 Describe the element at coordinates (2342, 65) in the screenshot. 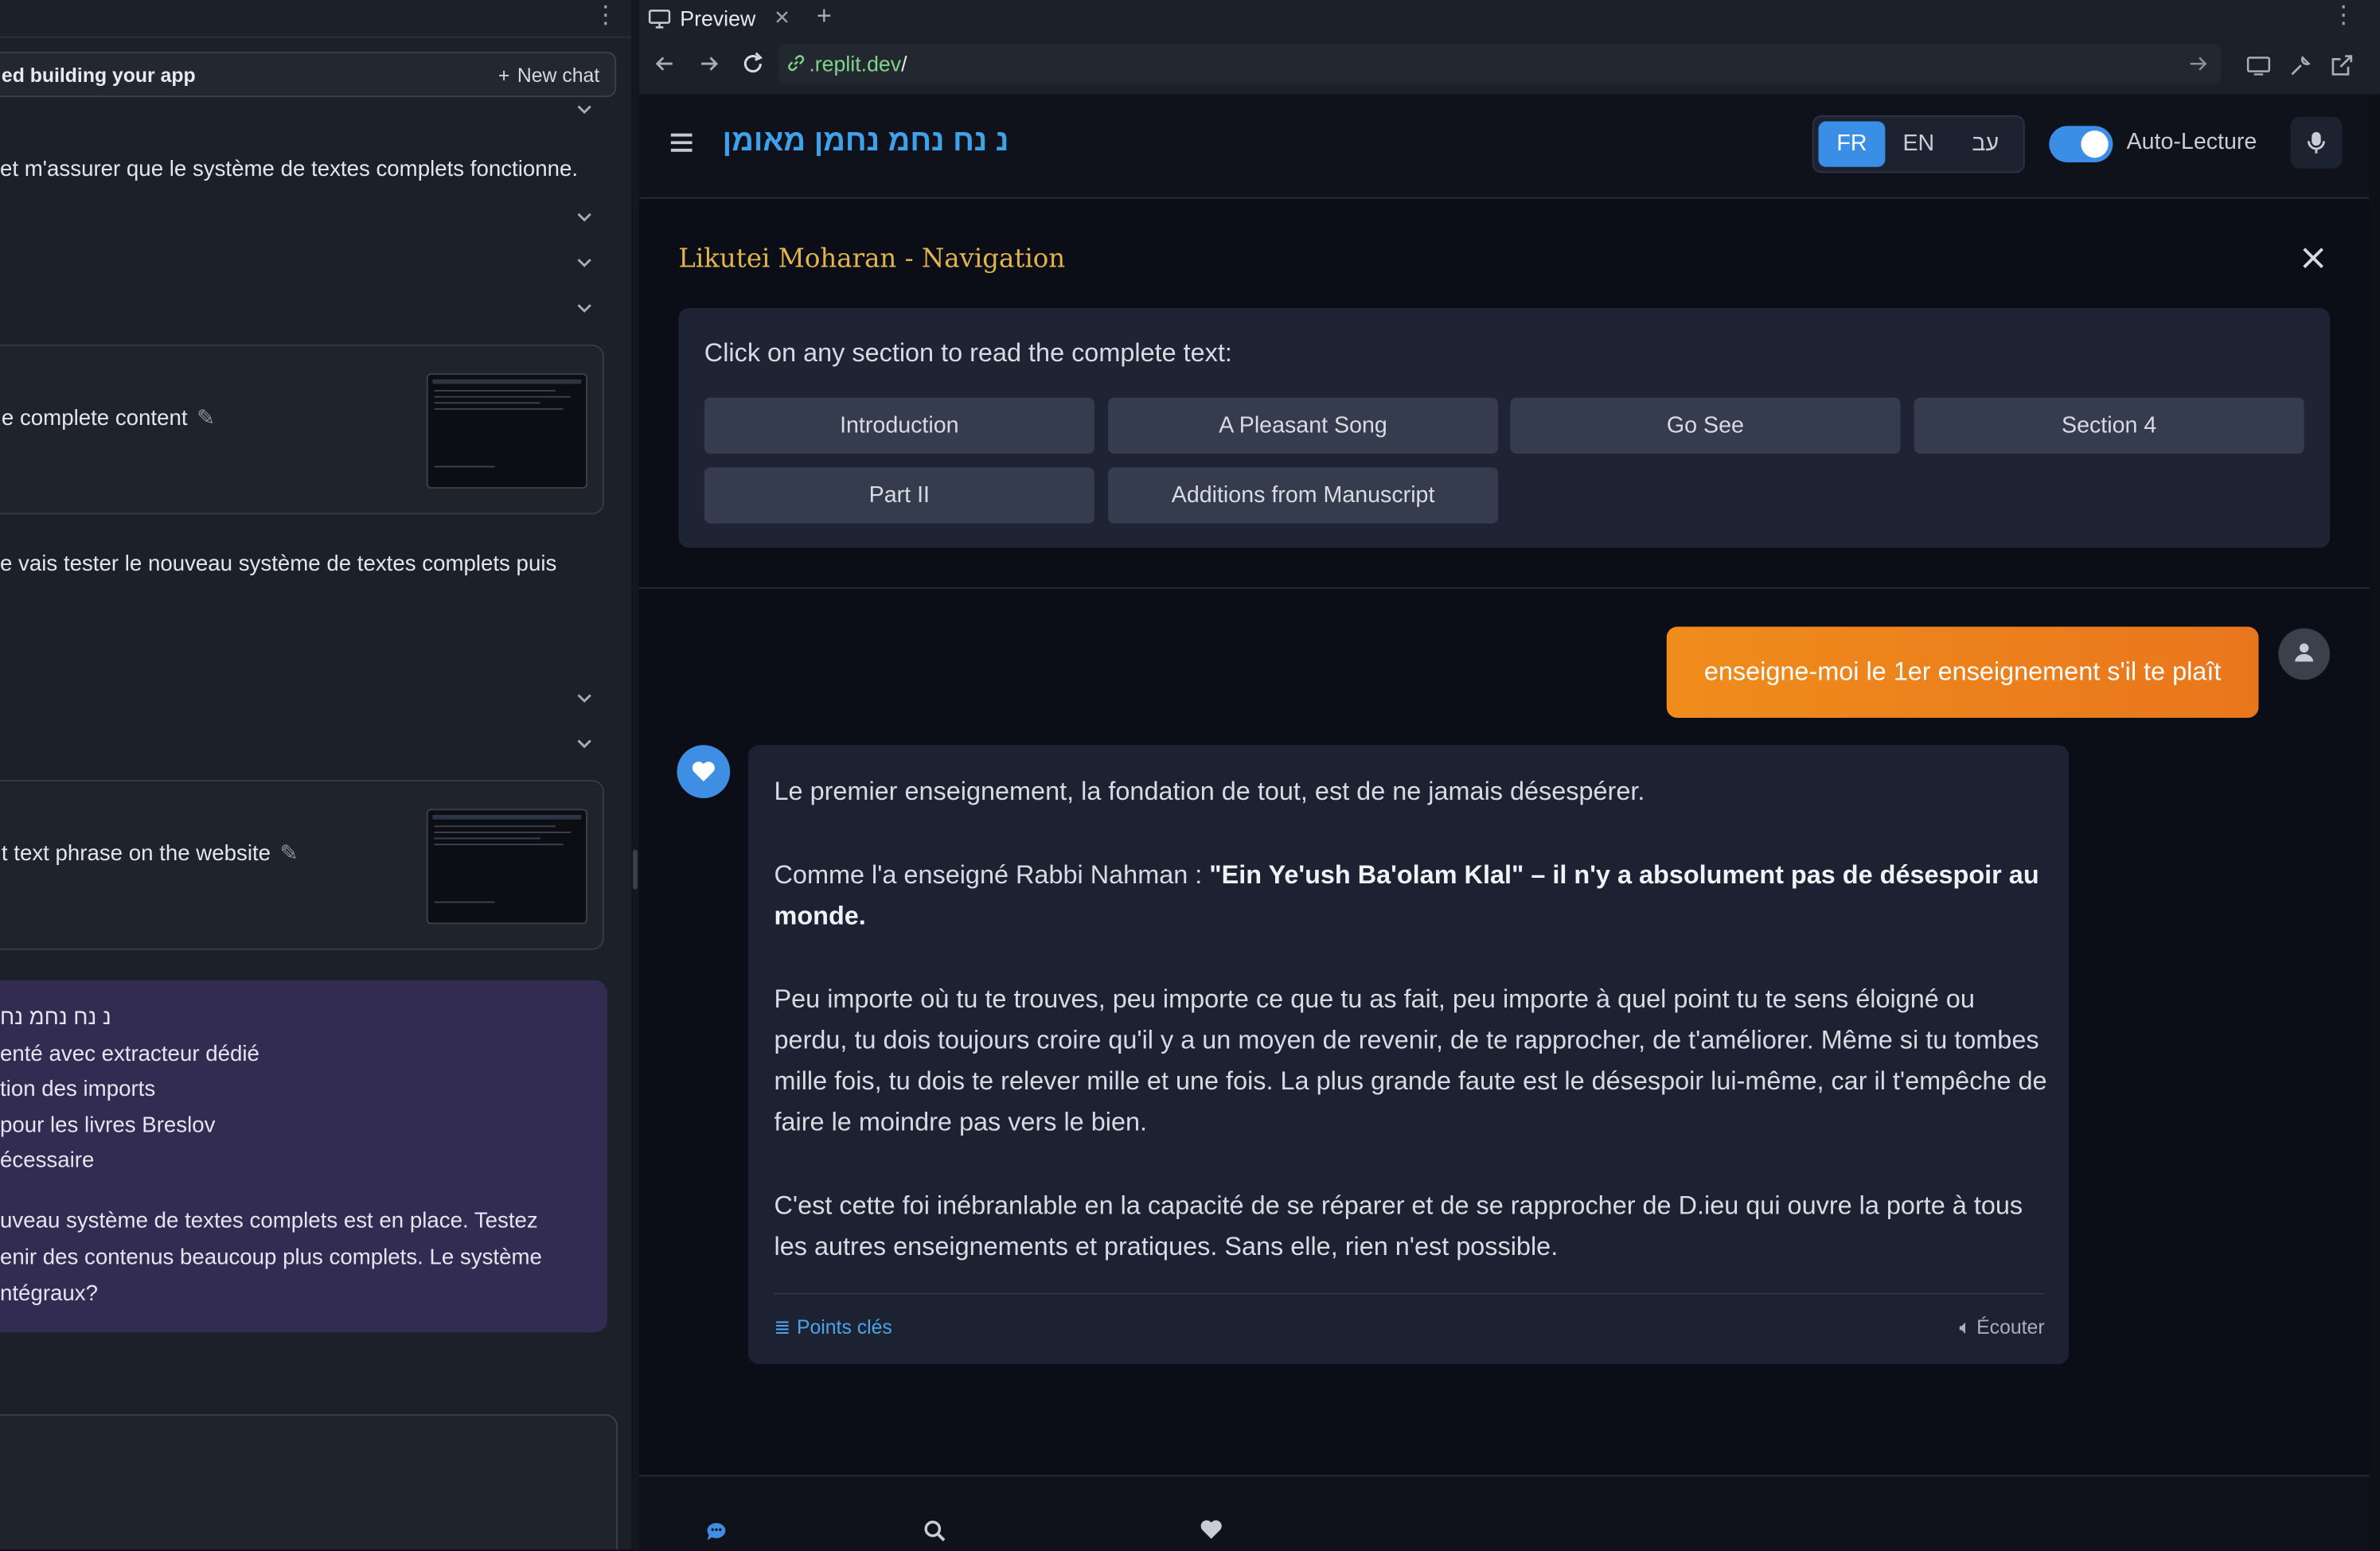

I see `open-external-icon` at that location.